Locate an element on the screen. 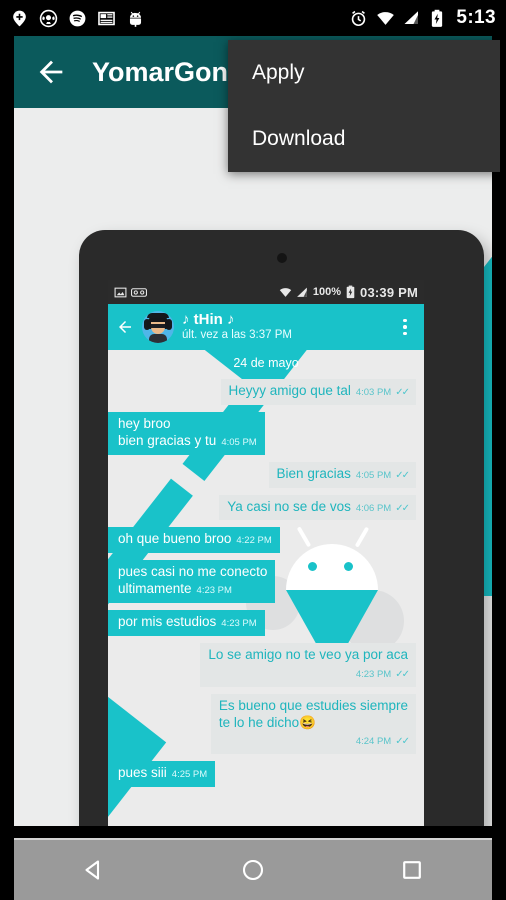 This screenshot has height=900, width=506. android-bug-icon is located at coordinates (135, 19).